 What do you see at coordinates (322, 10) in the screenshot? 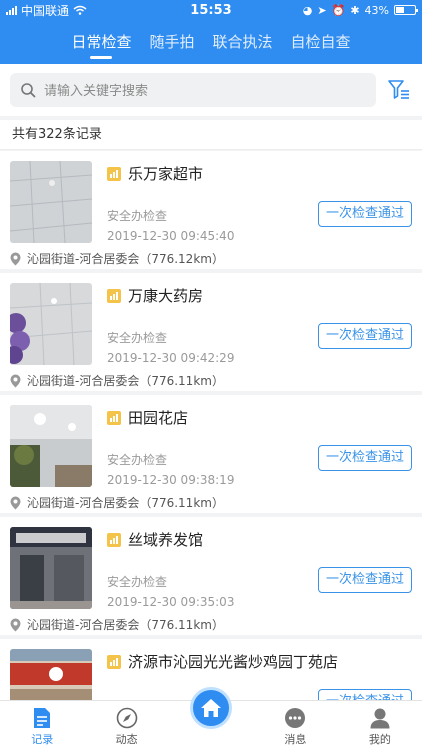
I see `location-arrow-icon: ➤` at bounding box center [322, 10].